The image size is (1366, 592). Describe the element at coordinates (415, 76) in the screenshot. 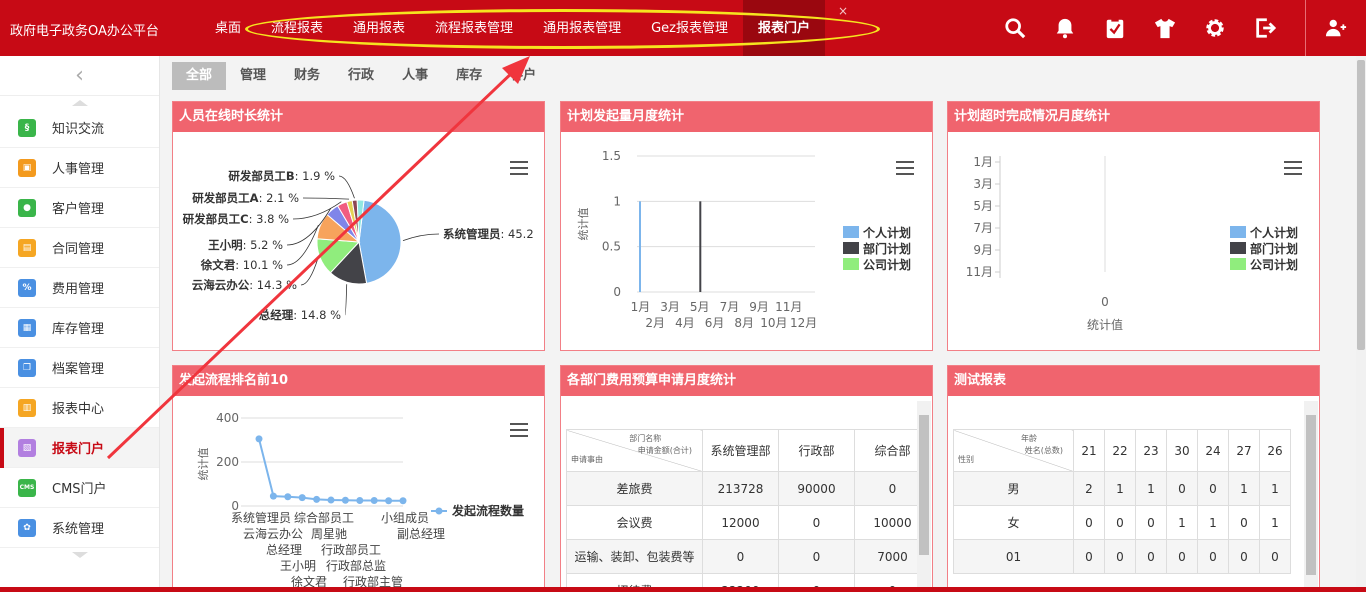

I see `tab-4: 人事` at that location.